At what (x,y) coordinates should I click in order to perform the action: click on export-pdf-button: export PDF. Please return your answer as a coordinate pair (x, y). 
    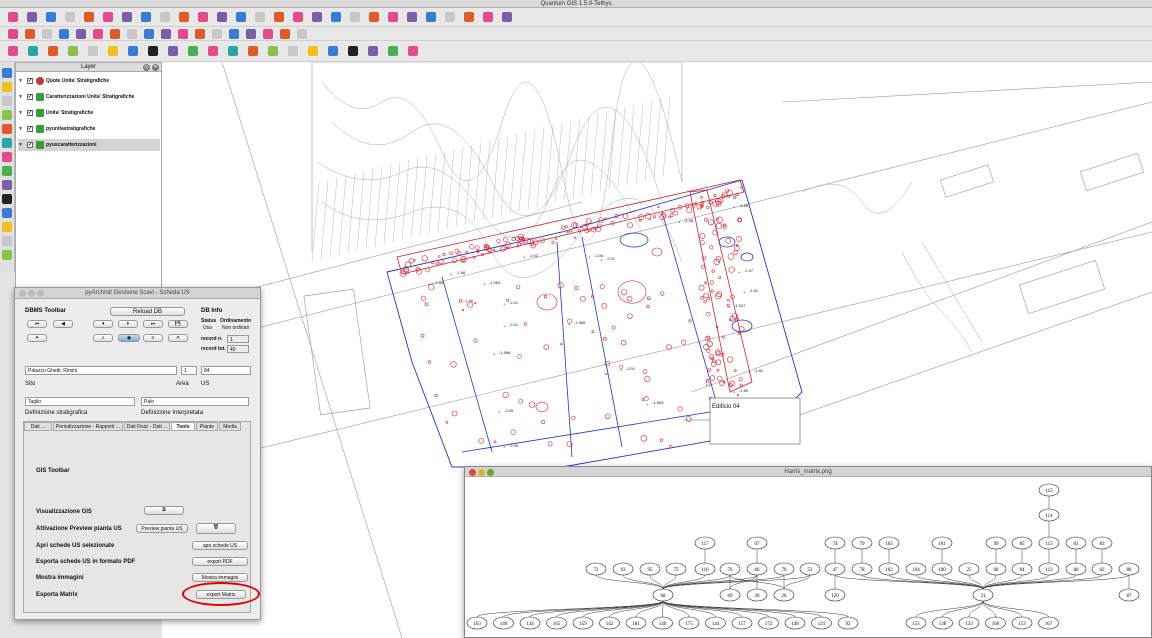
    Looking at the image, I should click on (220, 561).